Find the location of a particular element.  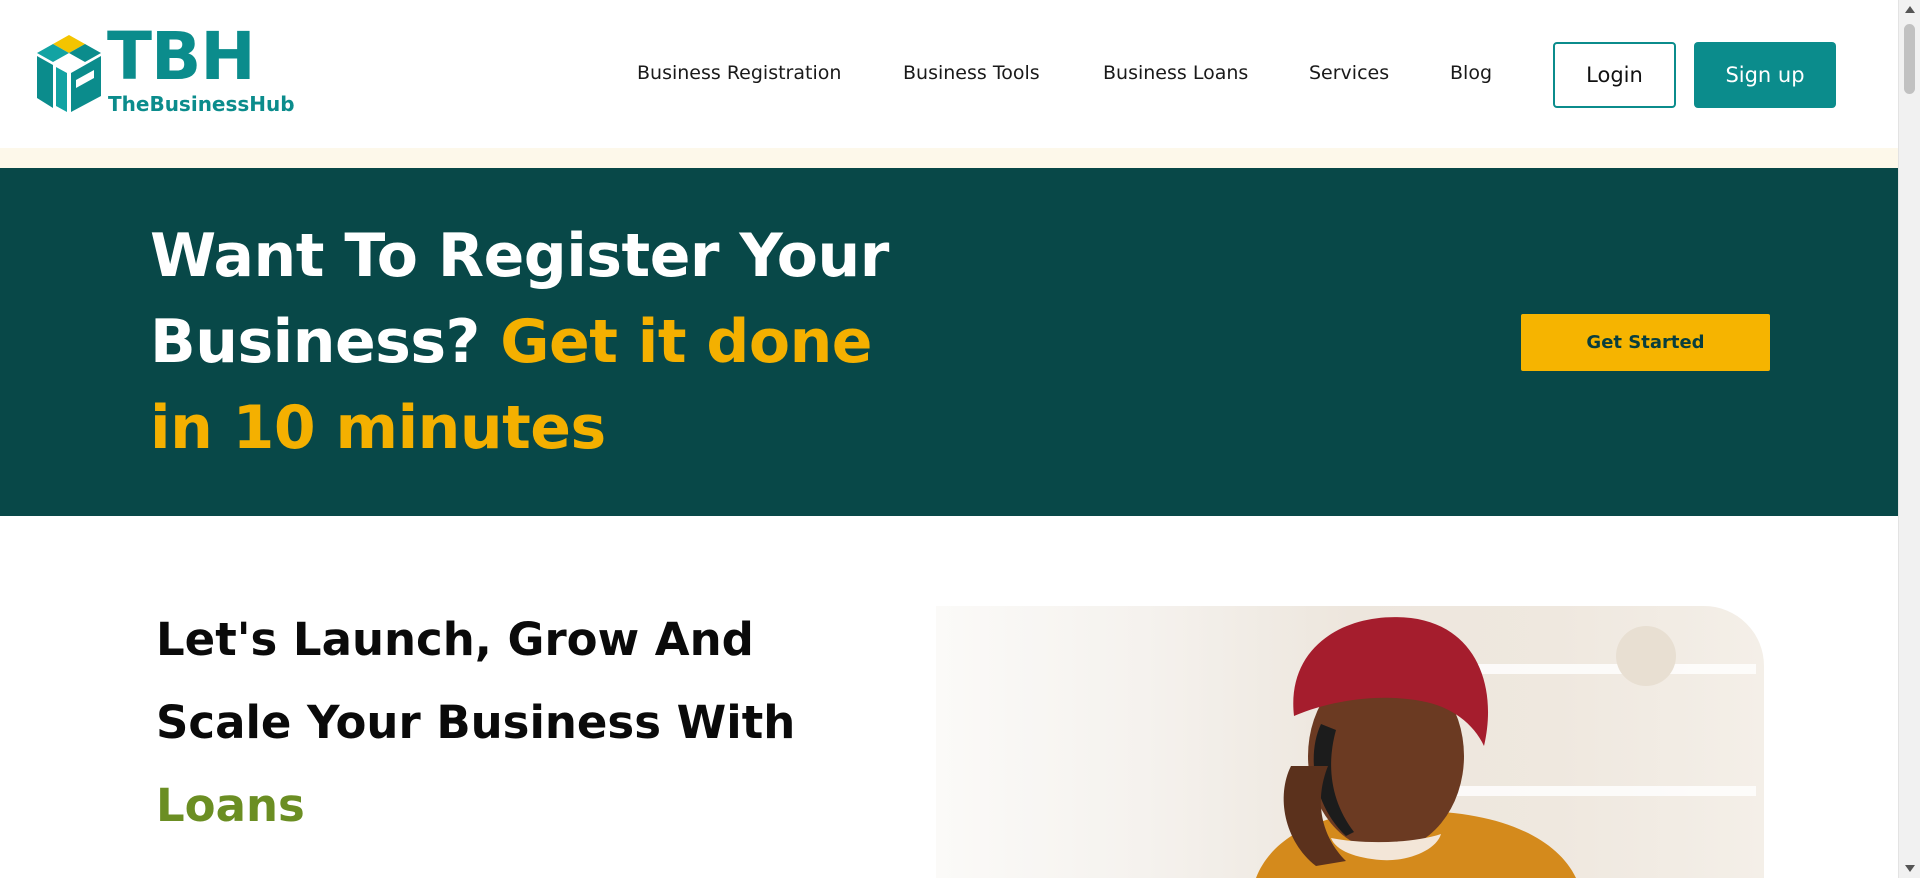

nav-services: Services is located at coordinates (1349, 73).